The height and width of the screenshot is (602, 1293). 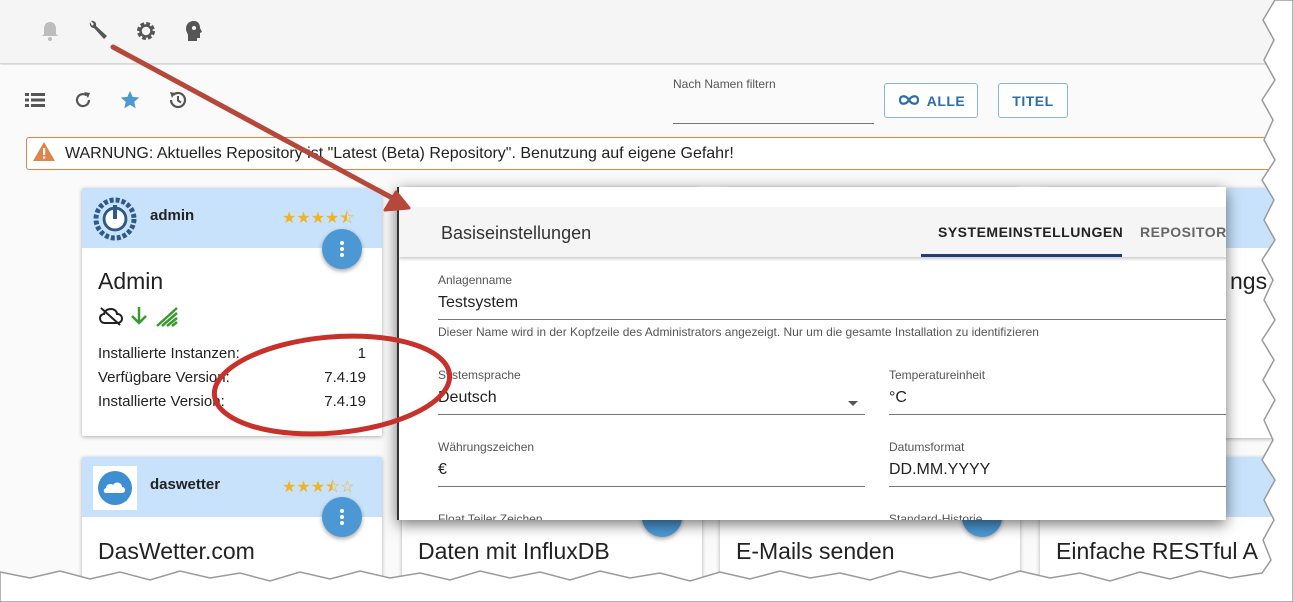 I want to click on show-all-button: ALLE, so click(x=931, y=100).